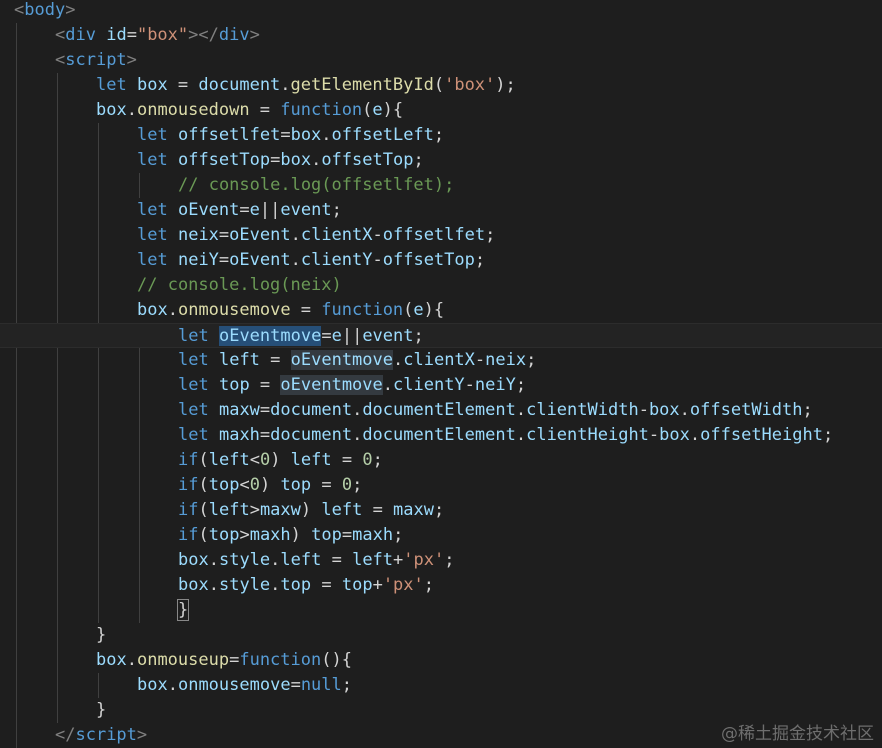 The height and width of the screenshot is (748, 882). I want to click on code-line-content: let oEvent=e||event;, so click(239, 210).